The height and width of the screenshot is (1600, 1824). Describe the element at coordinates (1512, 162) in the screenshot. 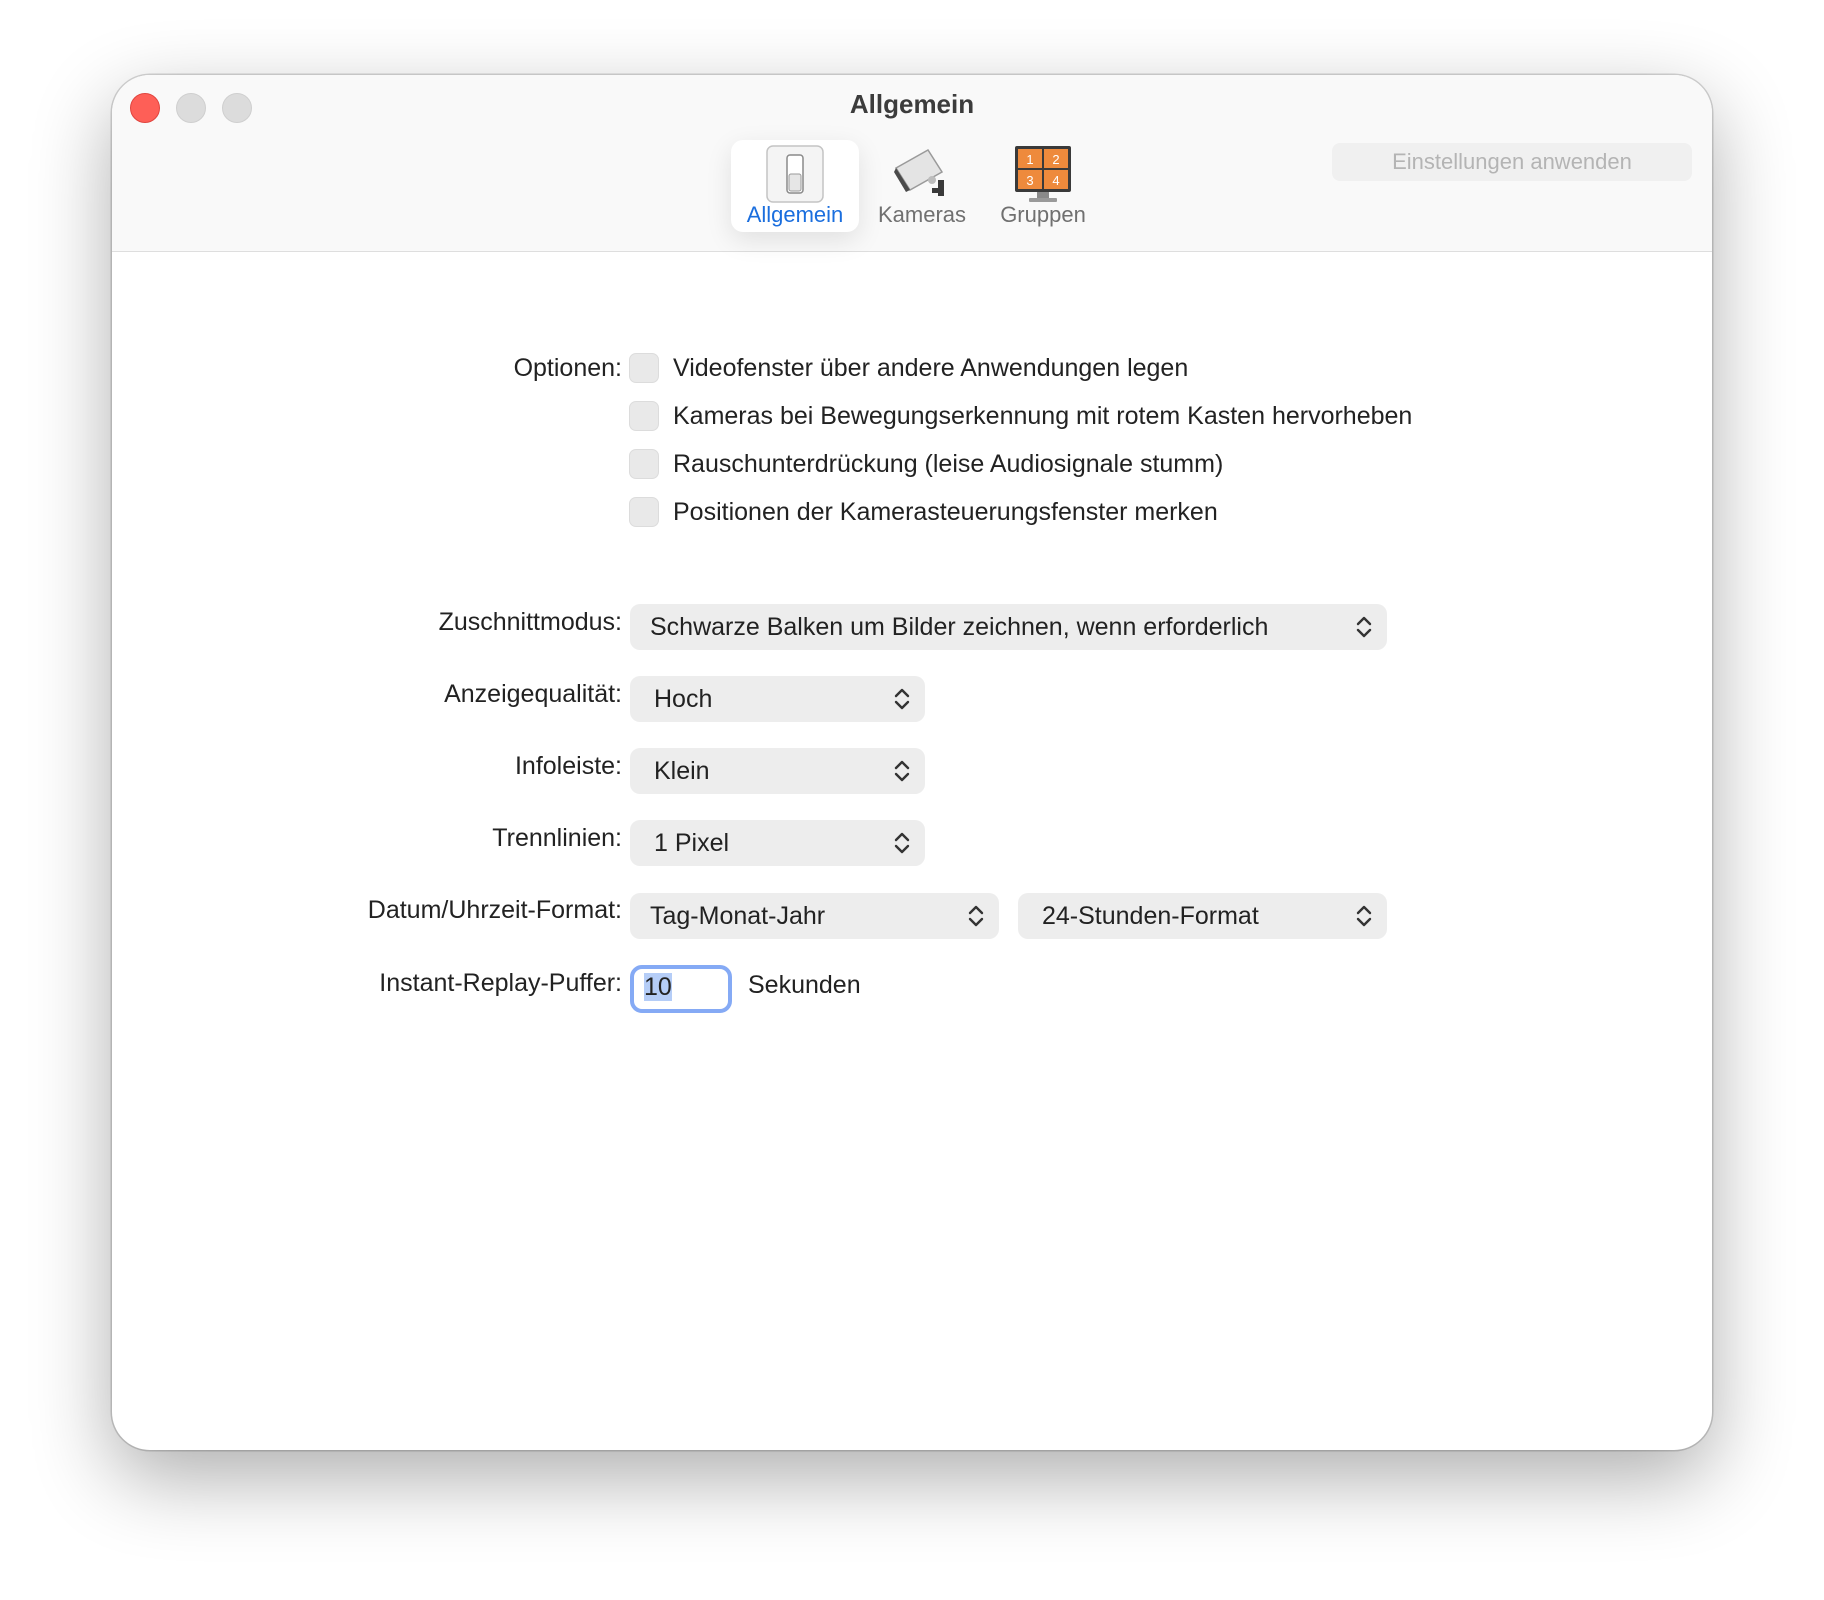

I see `apply-settings-button: Einstellungen anwenden` at that location.